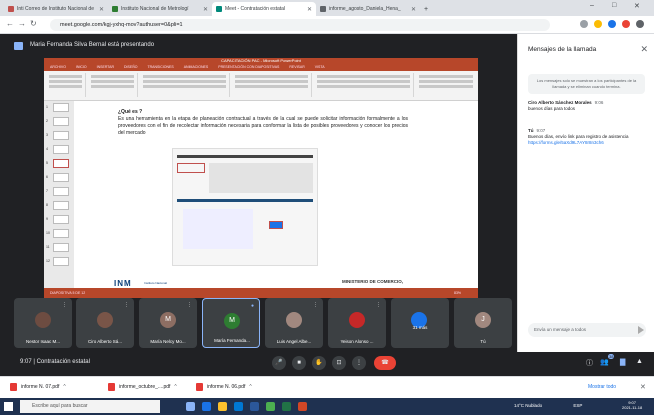 This screenshot has width=654, height=415. Describe the element at coordinates (90, 406) in the screenshot. I see `taskbar-search-input: Escribe aquí para buscar` at that location.